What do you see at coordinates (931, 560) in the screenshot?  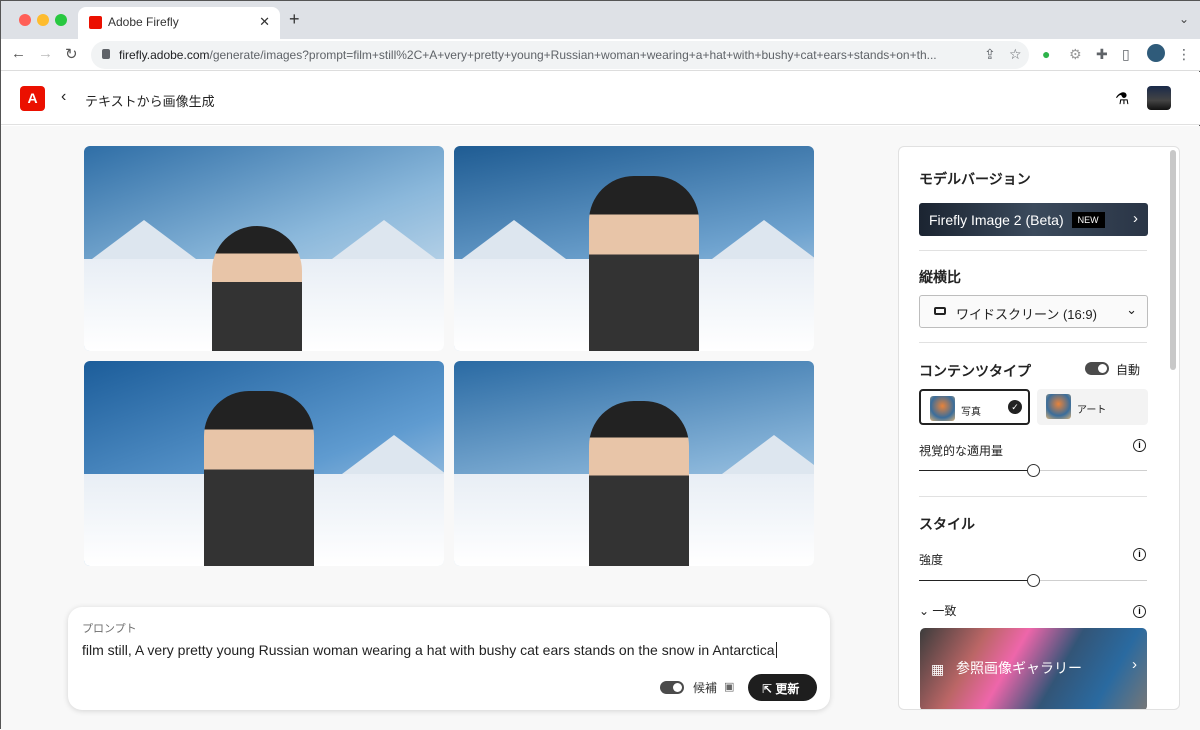 I see `strength-label: 強度` at bounding box center [931, 560].